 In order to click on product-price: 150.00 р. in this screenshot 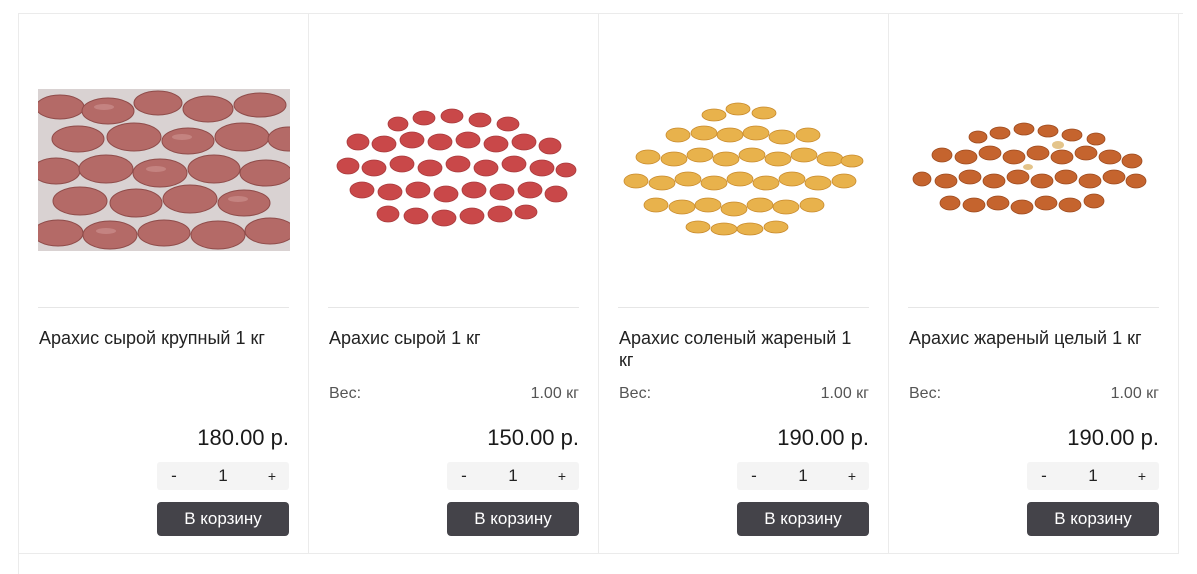, I will do `click(533, 437)`.